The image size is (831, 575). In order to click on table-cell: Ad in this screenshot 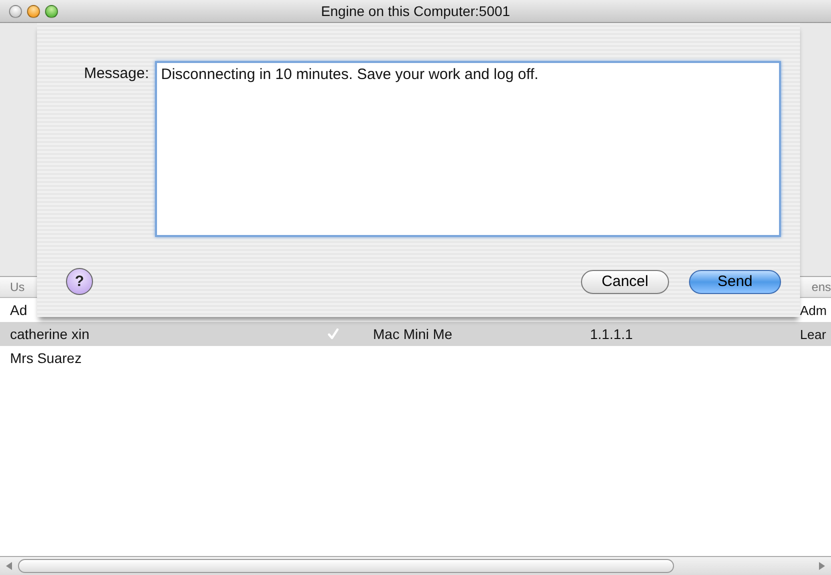, I will do `click(19, 310)`.